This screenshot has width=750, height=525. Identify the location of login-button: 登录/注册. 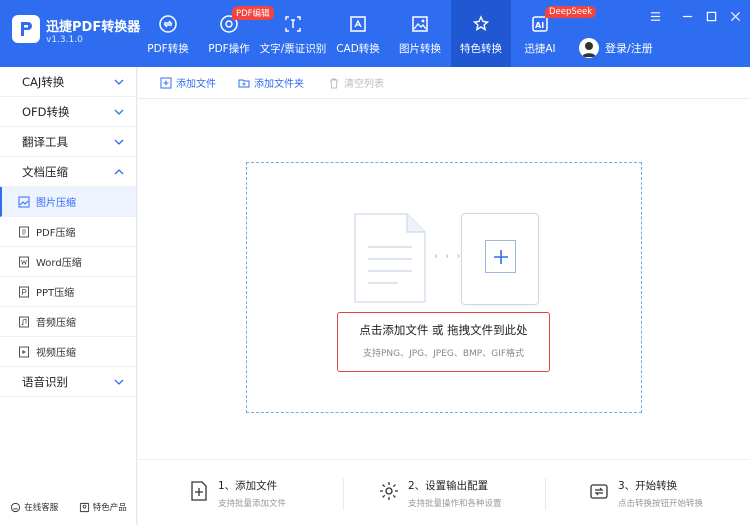
(616, 48).